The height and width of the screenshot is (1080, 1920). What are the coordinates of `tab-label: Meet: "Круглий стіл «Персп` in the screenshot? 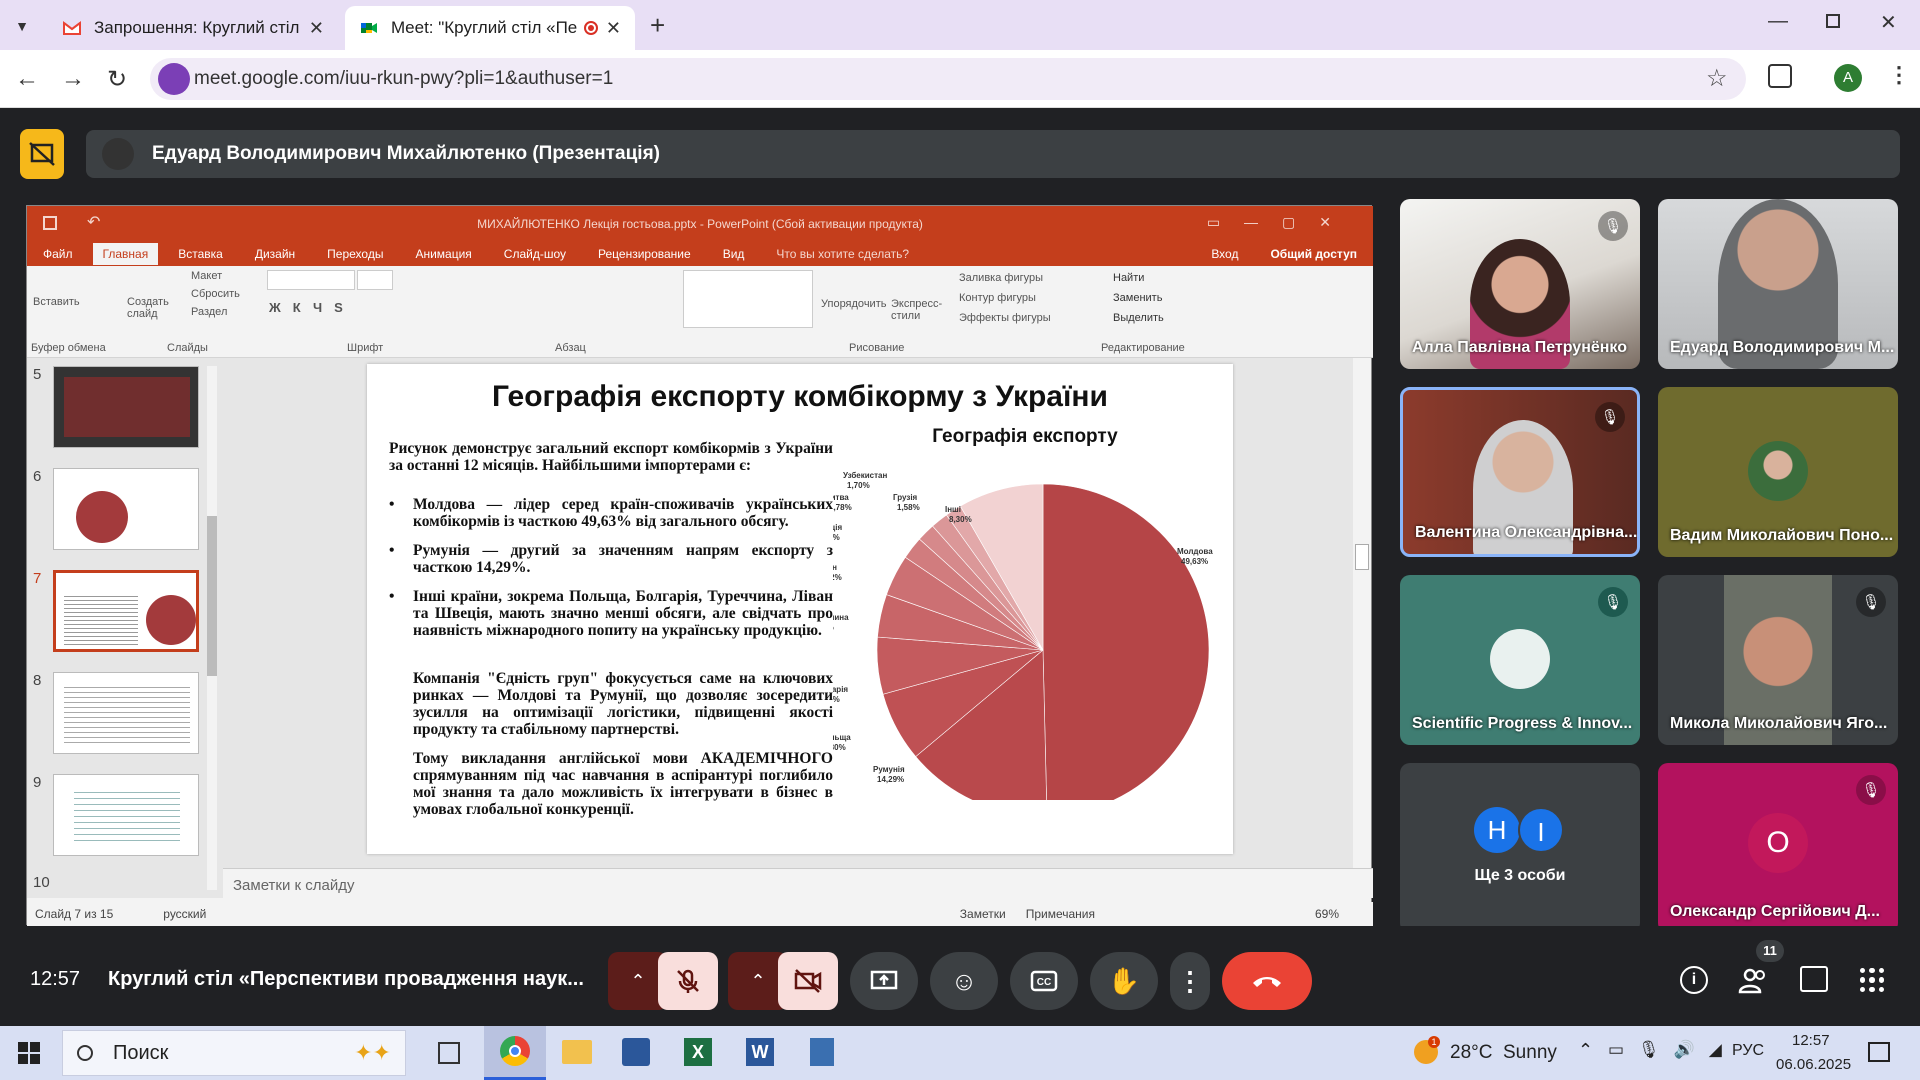 It's located at (484, 27).